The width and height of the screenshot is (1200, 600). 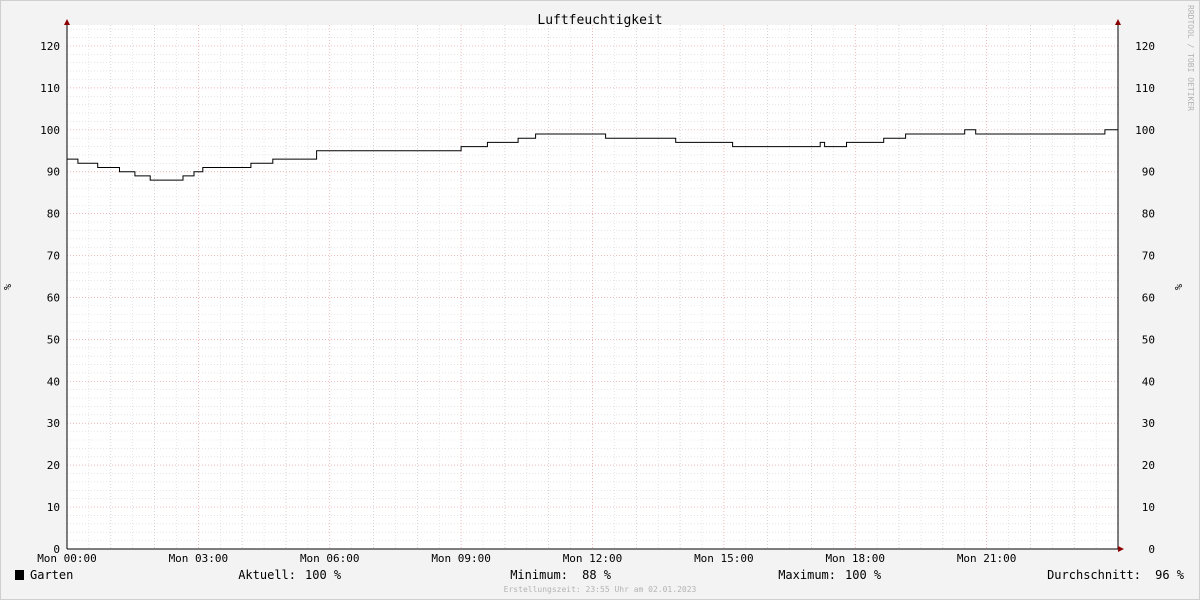 What do you see at coordinates (330, 558) in the screenshot?
I see `x-tick-label: Mon 06:00` at bounding box center [330, 558].